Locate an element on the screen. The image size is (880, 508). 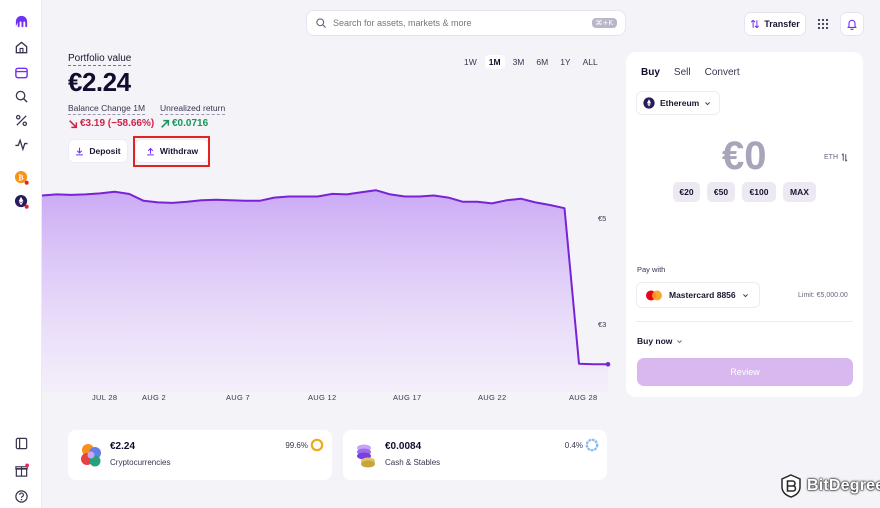
period-selector: 1W 1M 3M 6M 1Y ALL is located at coordinates (531, 62).